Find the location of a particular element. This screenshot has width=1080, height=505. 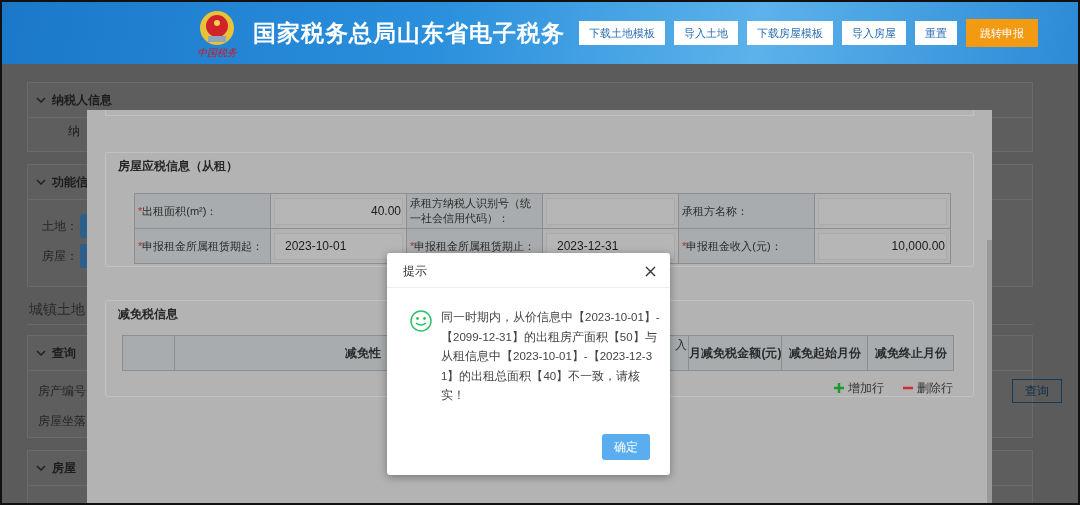

table-header-cell: 减免终止月份 is located at coordinates (910, 353).